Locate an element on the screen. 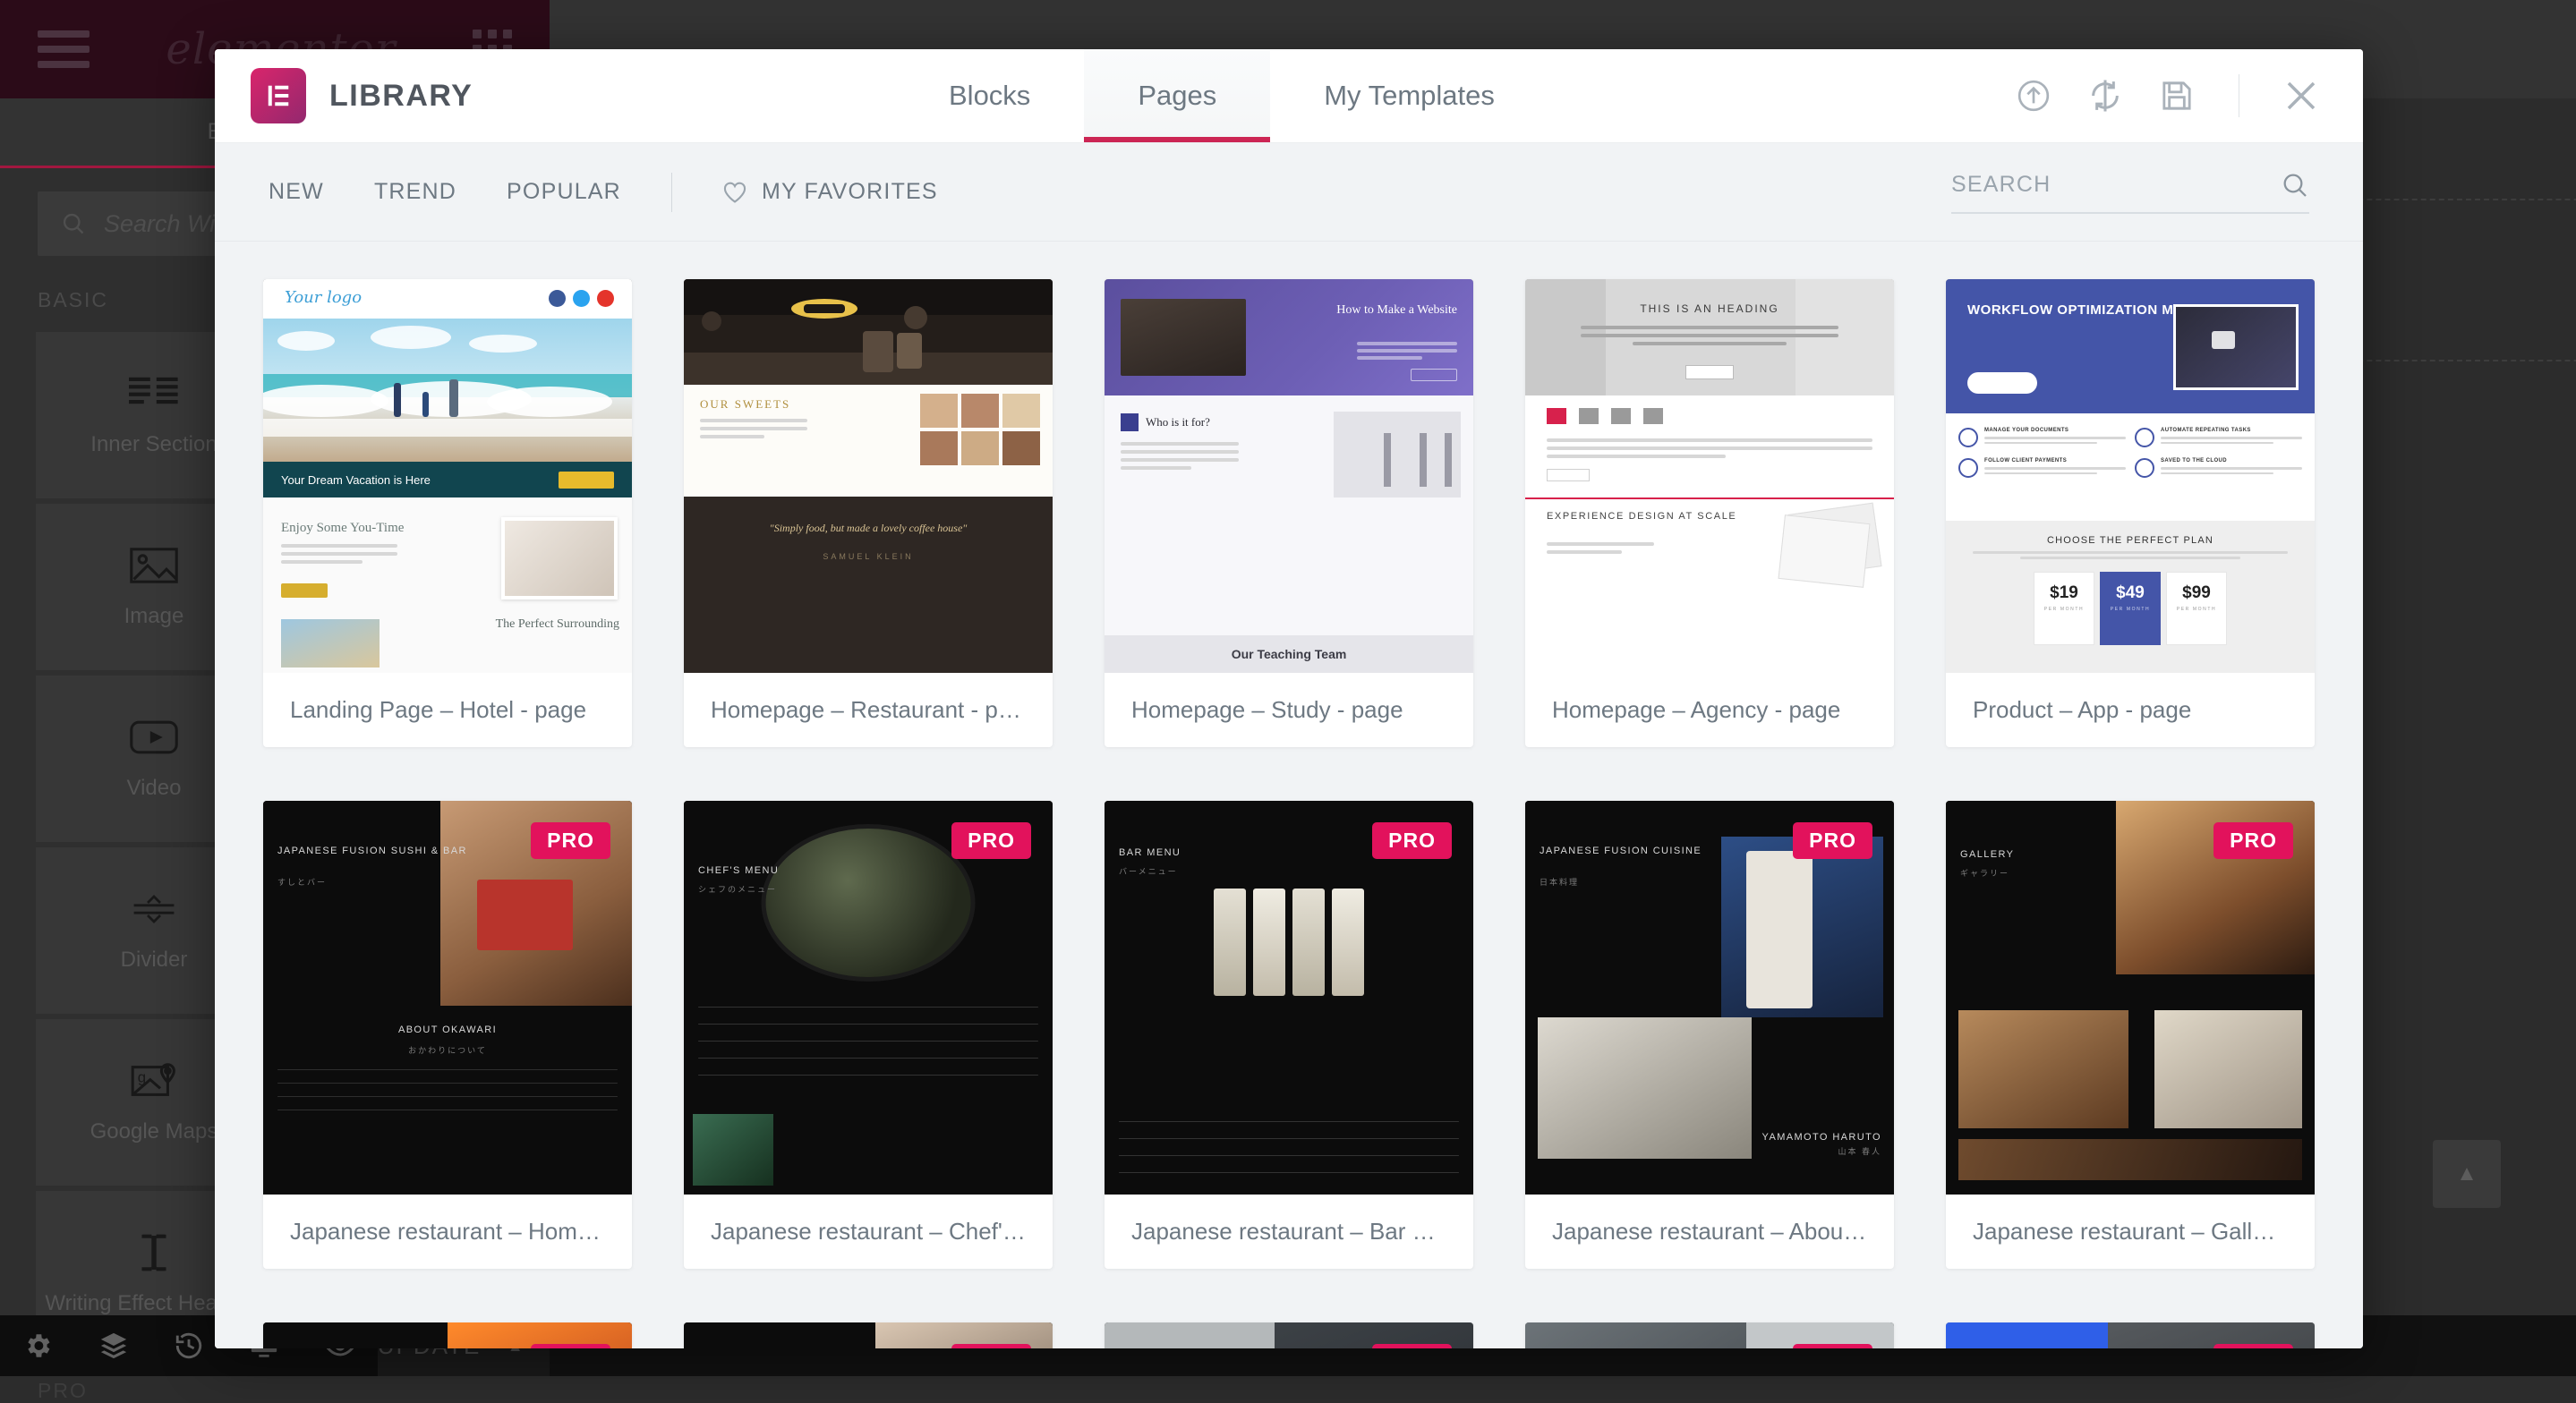 Image resolution: width=2576 pixels, height=1403 pixels. template-thumbnail: PRO BAR MENU バーメニュー is located at coordinates (1289, 998).